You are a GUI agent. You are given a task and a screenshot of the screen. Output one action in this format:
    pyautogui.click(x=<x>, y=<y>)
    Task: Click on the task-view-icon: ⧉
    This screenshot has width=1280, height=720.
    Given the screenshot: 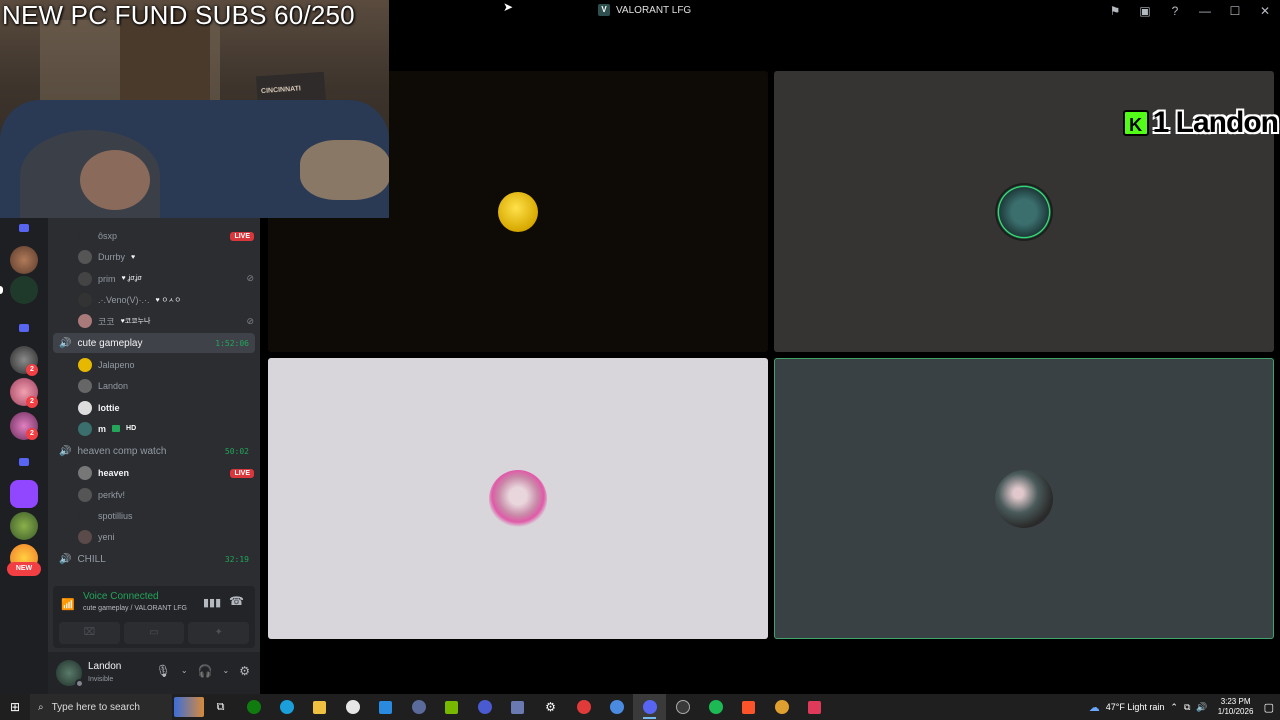 What is the action you would take?
    pyautogui.click(x=220, y=707)
    